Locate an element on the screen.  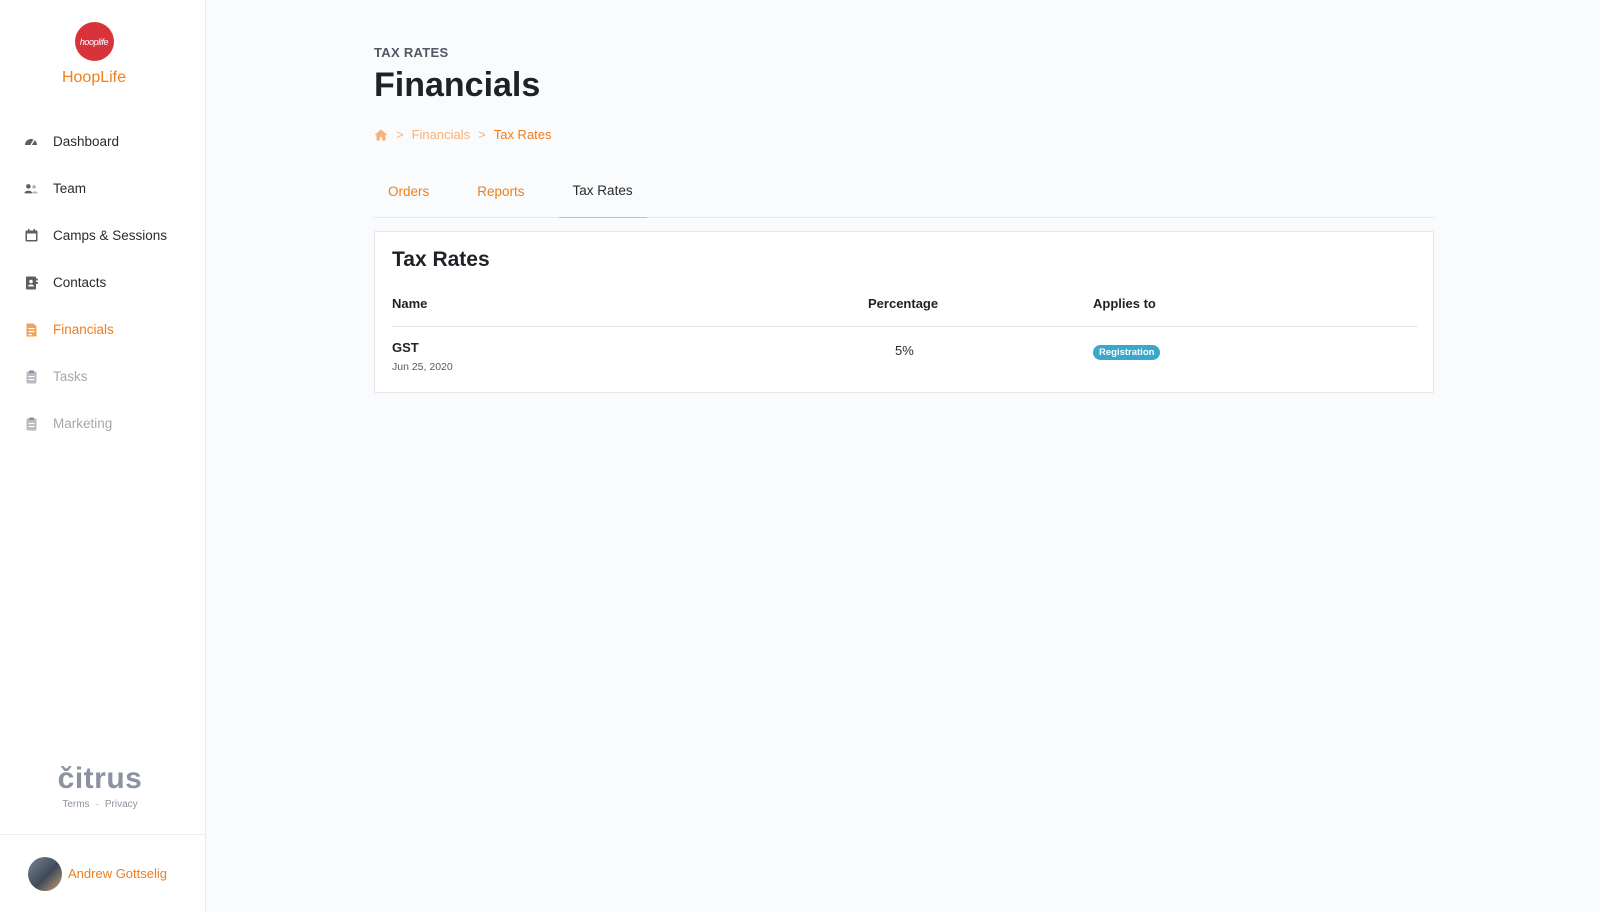
page-title: Financials is located at coordinates (457, 85).